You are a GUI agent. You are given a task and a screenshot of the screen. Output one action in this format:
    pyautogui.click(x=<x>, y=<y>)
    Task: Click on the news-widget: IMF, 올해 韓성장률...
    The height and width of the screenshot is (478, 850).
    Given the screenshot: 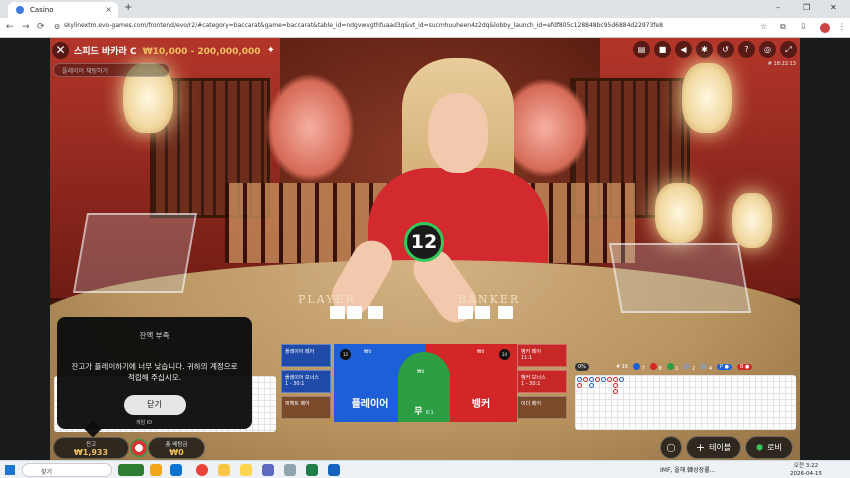 What is the action you would take?
    pyautogui.click(x=687, y=469)
    